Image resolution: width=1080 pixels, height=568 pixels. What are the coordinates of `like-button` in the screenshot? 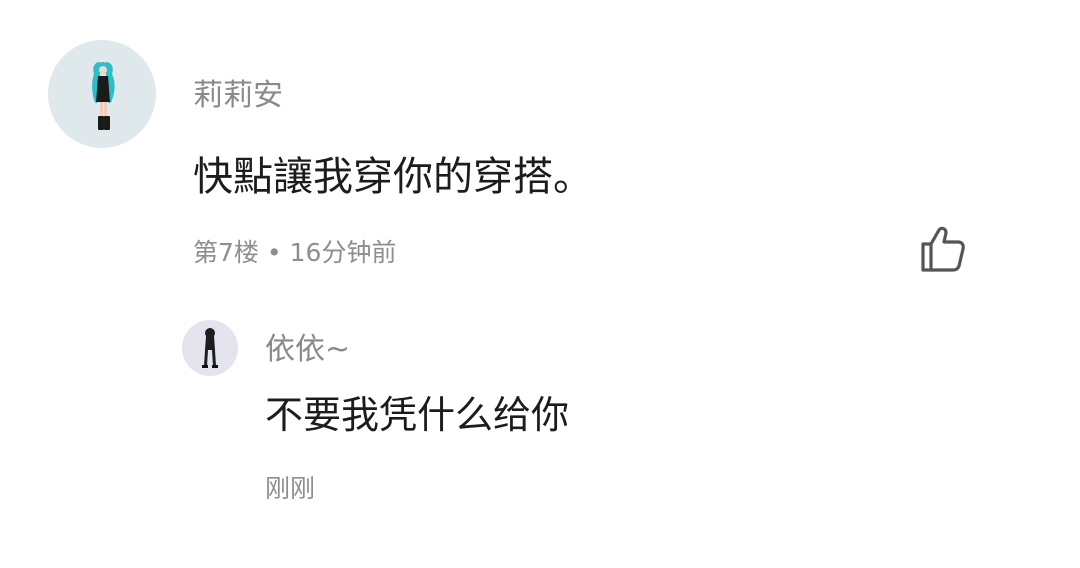 It's located at (942, 249).